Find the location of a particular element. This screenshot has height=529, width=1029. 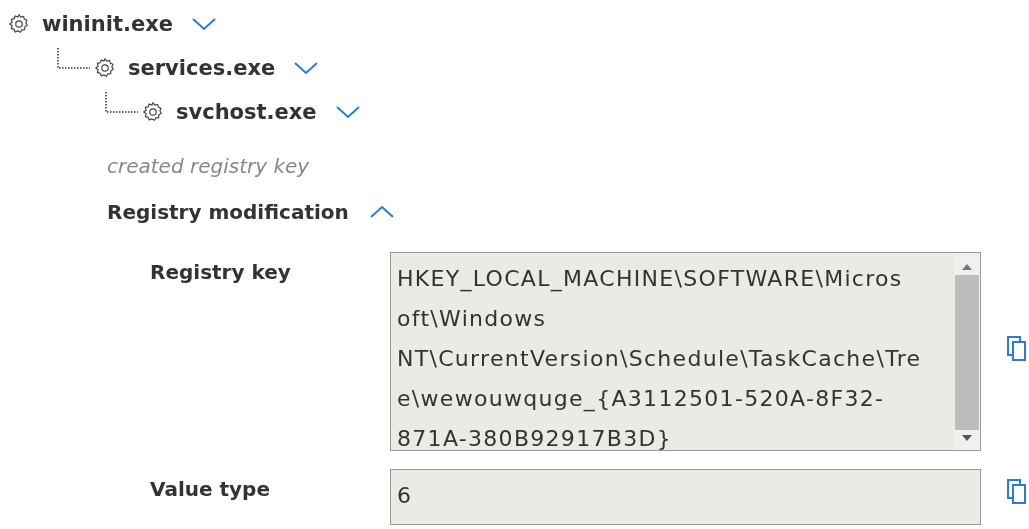

process-name: svchost.exe is located at coordinates (246, 112).